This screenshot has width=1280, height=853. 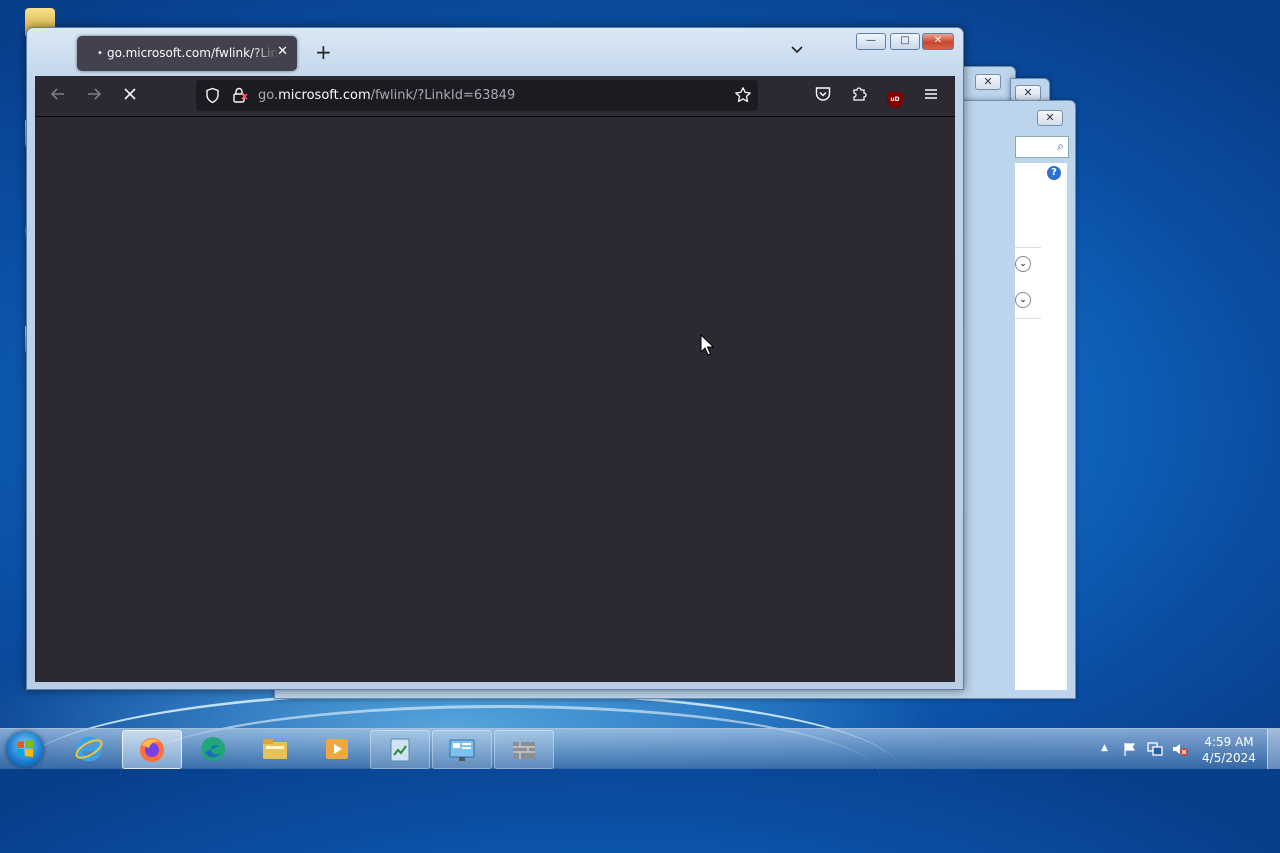 I want to click on stop-loading-button, so click(x=130, y=96).